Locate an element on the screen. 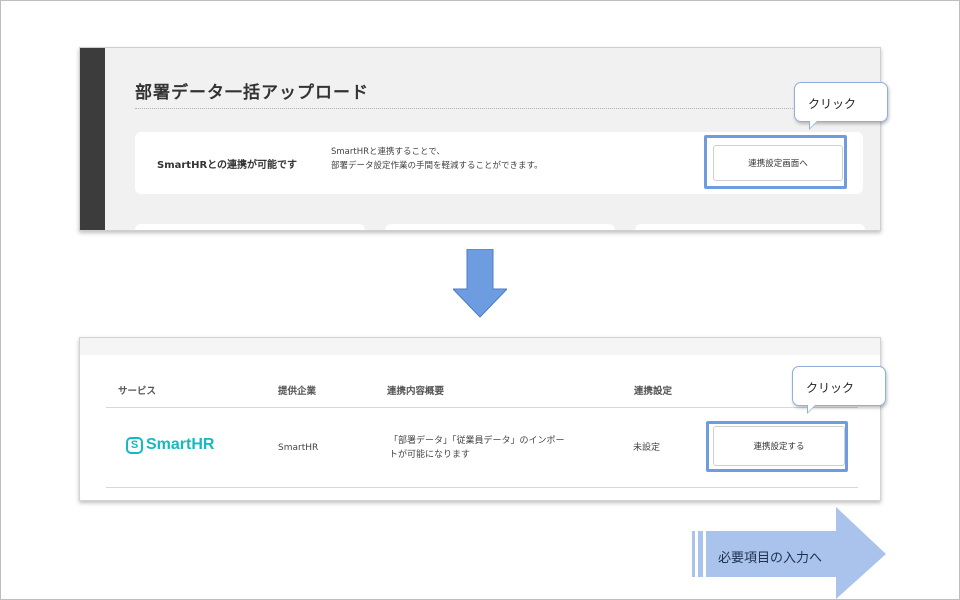  down-arrow-icon is located at coordinates (480, 283).